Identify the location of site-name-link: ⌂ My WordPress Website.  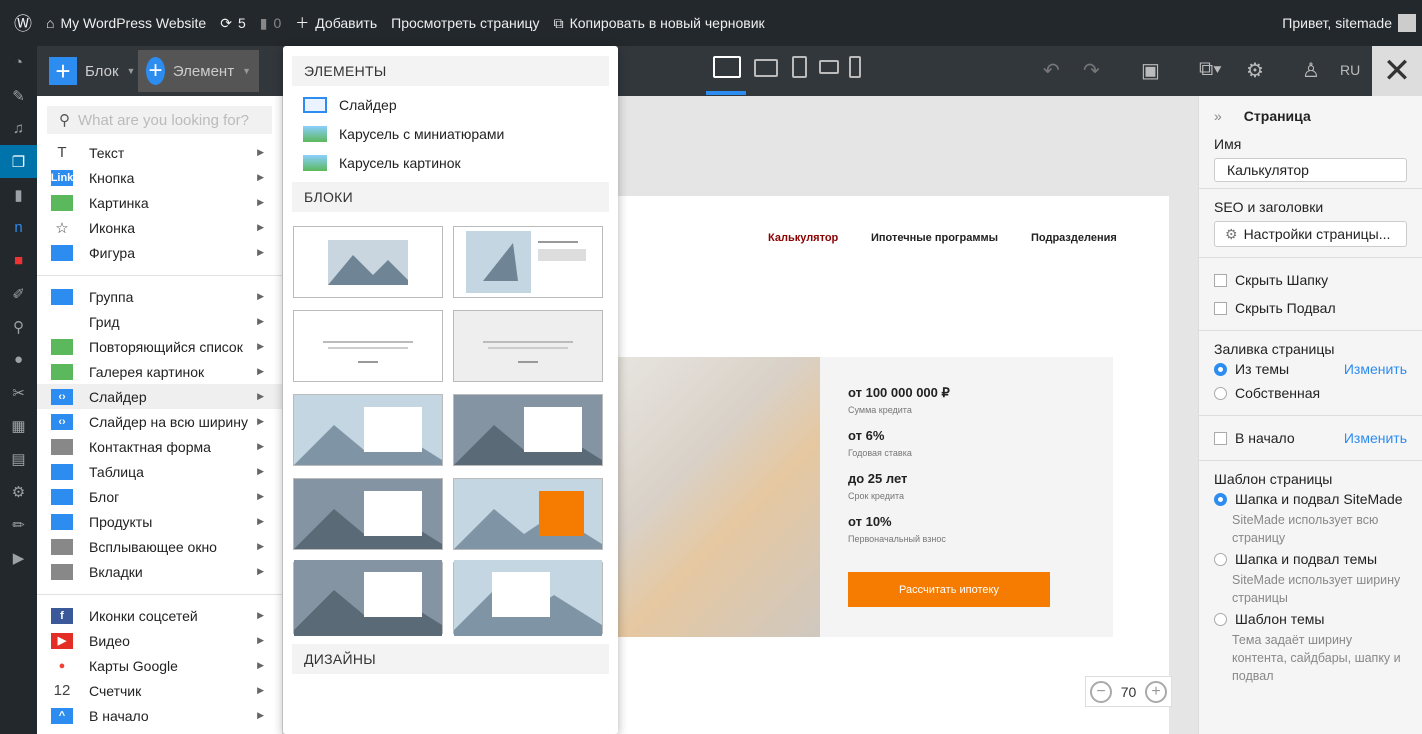
(126, 23).